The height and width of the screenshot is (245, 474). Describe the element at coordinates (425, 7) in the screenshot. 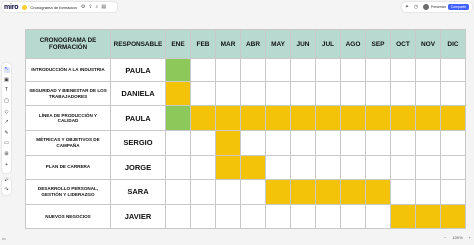

I see `avatar` at that location.